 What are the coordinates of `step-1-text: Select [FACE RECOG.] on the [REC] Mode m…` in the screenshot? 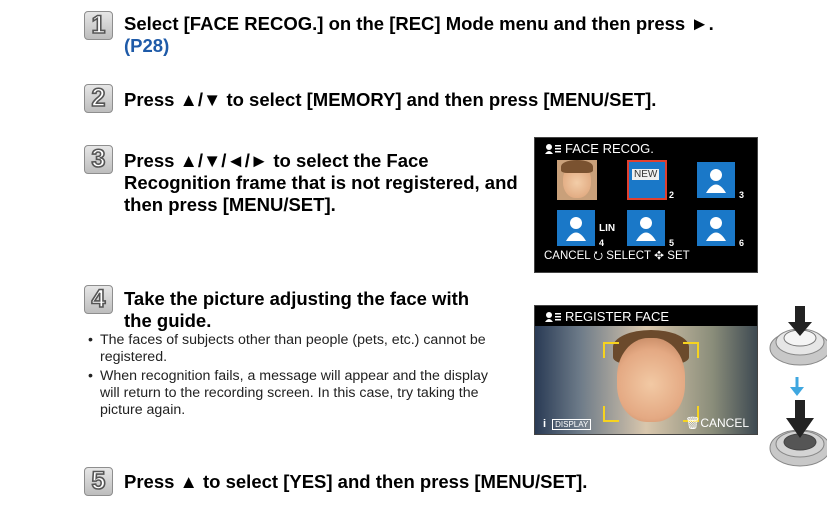 It's located at (474, 35).